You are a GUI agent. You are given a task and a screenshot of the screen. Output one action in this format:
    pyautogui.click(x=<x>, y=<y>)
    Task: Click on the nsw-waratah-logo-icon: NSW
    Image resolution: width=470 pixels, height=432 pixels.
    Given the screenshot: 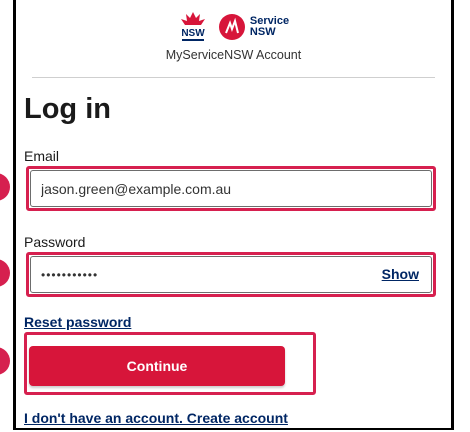 What is the action you would take?
    pyautogui.click(x=193, y=27)
    